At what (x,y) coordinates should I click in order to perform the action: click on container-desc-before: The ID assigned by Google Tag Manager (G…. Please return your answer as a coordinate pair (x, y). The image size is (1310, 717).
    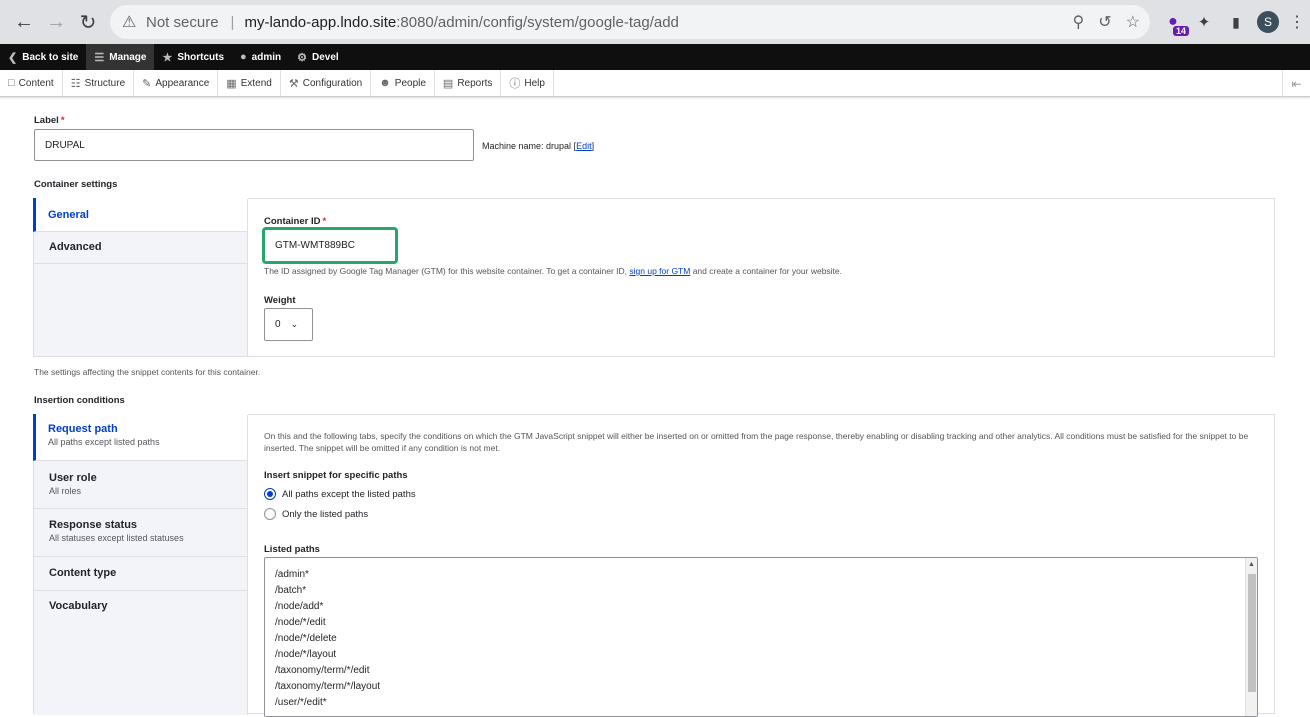
    Looking at the image, I should click on (446, 271).